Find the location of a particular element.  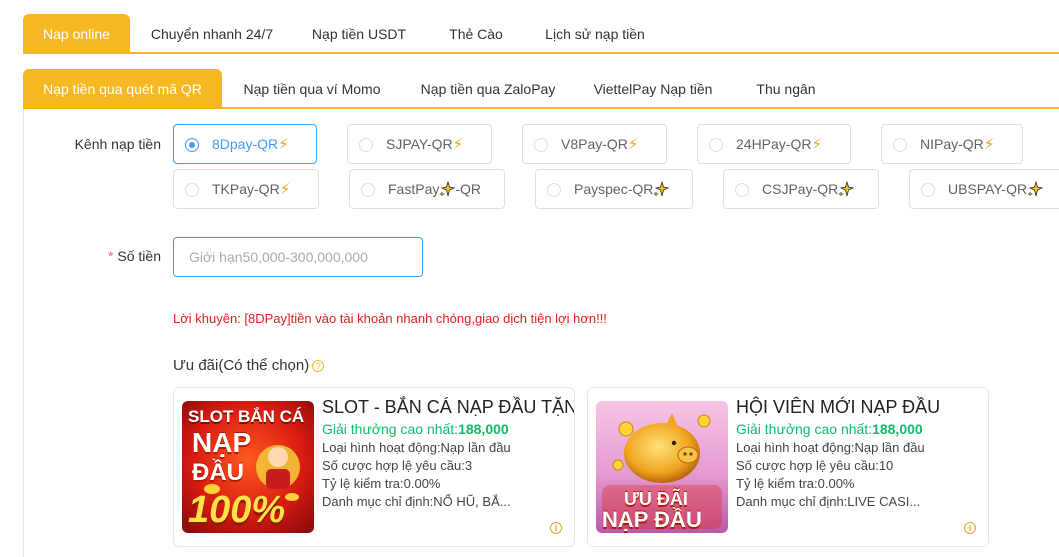

promo-turnover: Số cược hợp lệ yêu cầu:3 is located at coordinates (397, 465).